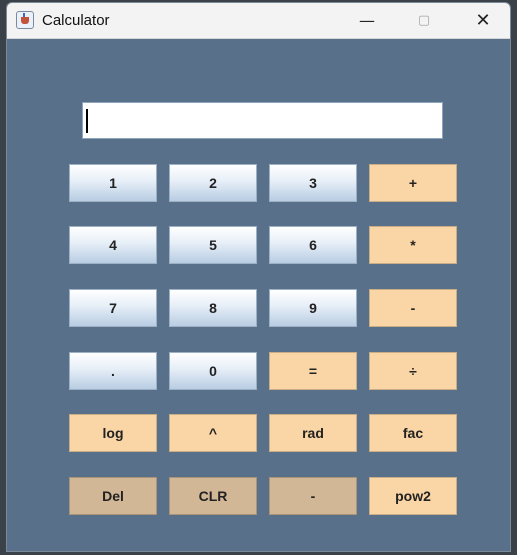  What do you see at coordinates (313, 371) in the screenshot?
I see `equals-button: =` at bounding box center [313, 371].